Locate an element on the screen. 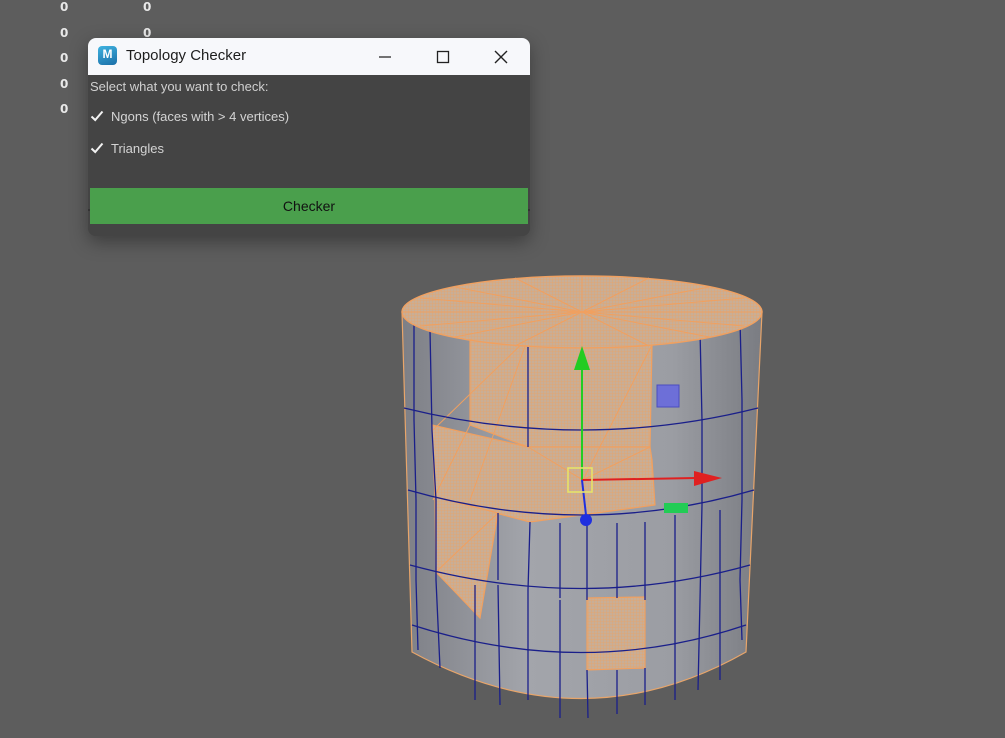  ngons-option: Ngons (faces with > 4 vertices) is located at coordinates (189, 116).